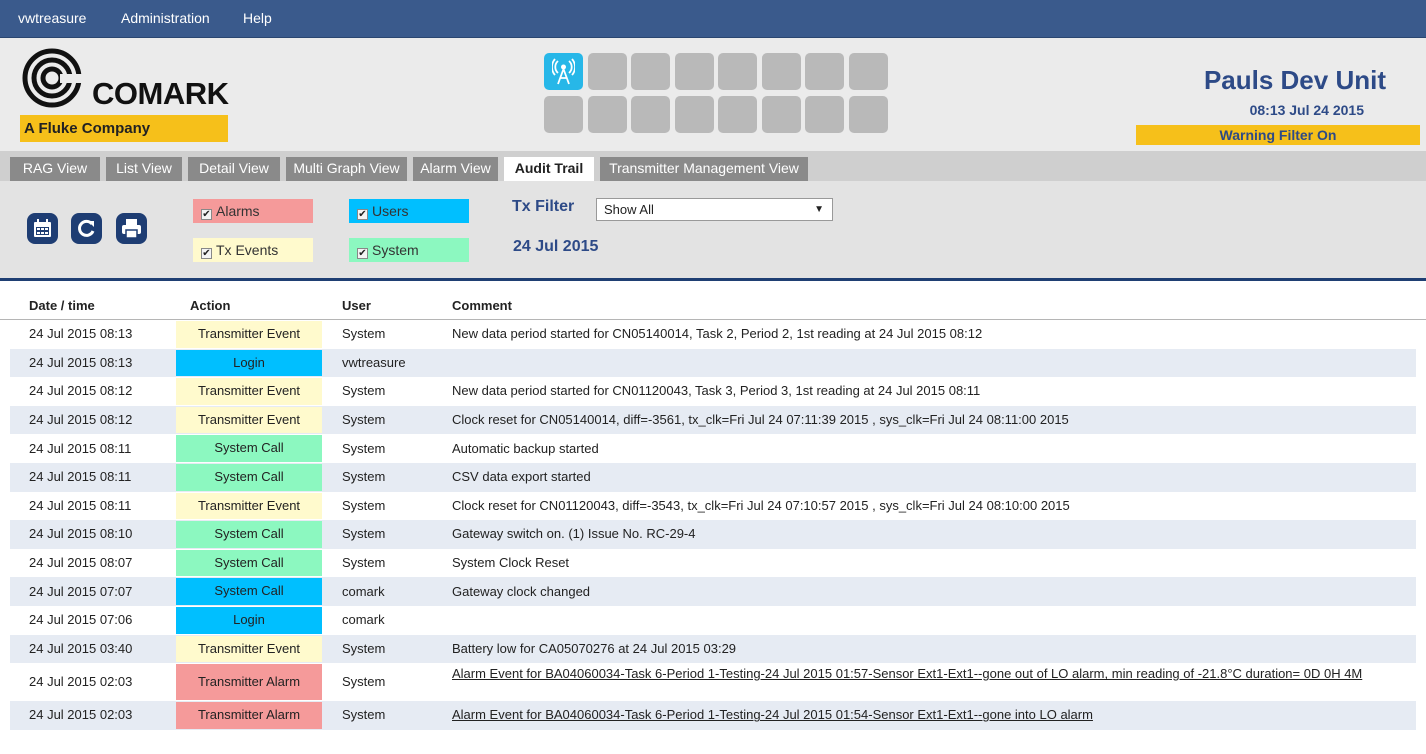  What do you see at coordinates (81, 534) in the screenshot?
I see `row-datetime: 24 Jul 2015 08:10` at bounding box center [81, 534].